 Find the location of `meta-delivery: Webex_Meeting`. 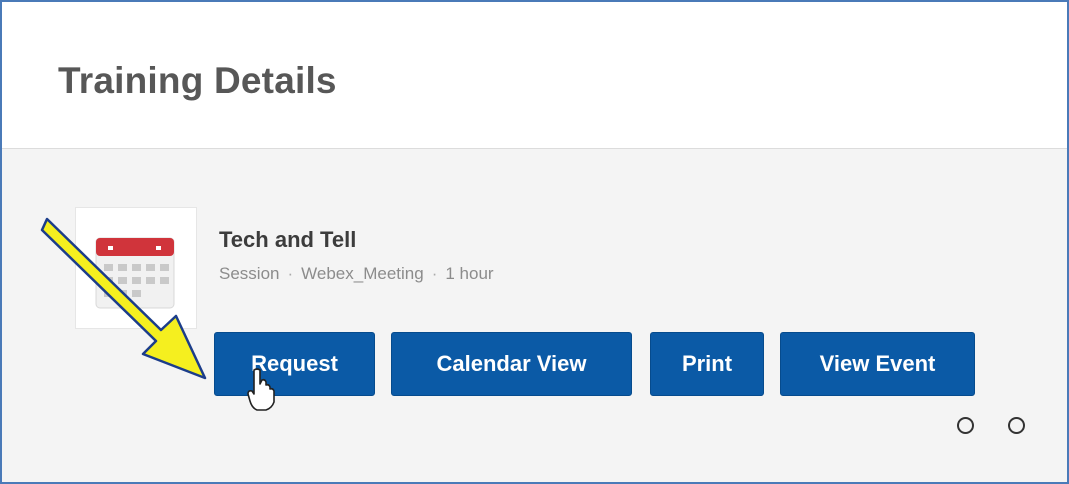

meta-delivery: Webex_Meeting is located at coordinates (362, 273).